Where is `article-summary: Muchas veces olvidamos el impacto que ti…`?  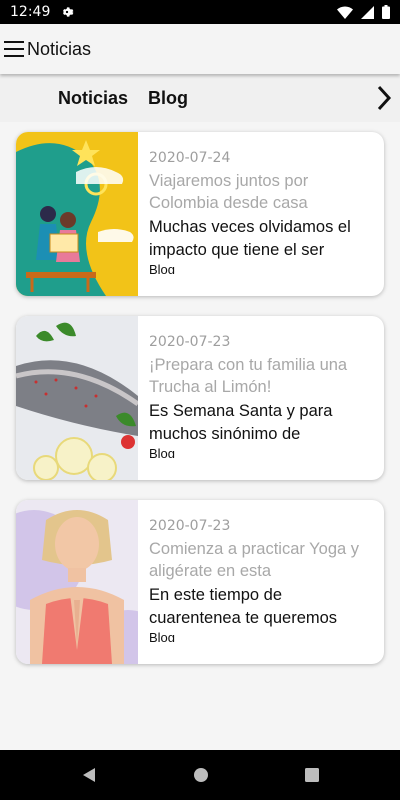 article-summary: Muchas veces olvidamos el impacto que ti… is located at coordinates (250, 238).